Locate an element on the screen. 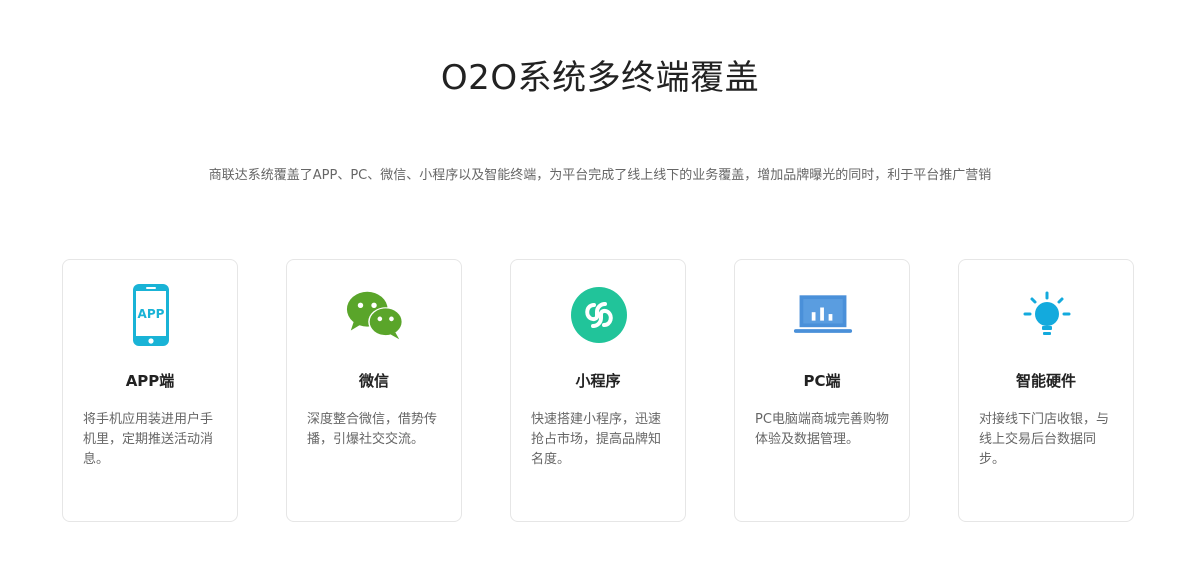  card-hardware: 智能硬件 对接线下门店收银，与线上交易后台数据同步。 is located at coordinates (1046, 390).